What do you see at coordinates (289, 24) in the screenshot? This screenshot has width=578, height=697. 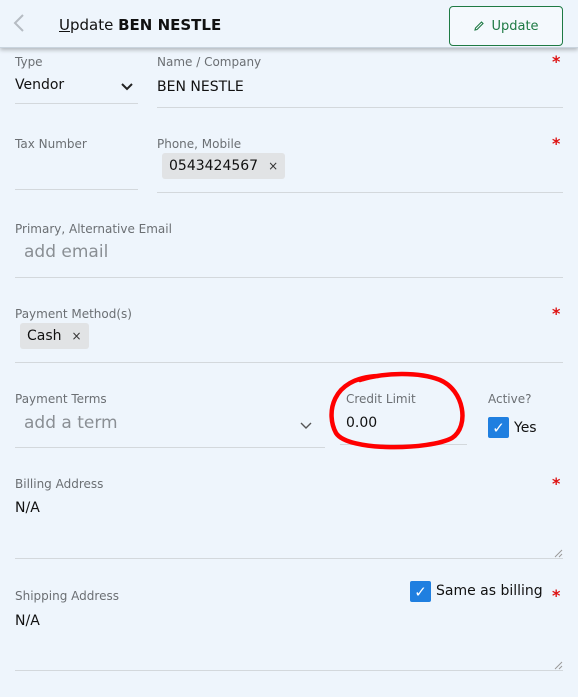 I see `page-header: Update BEN NESTLE Update` at bounding box center [289, 24].